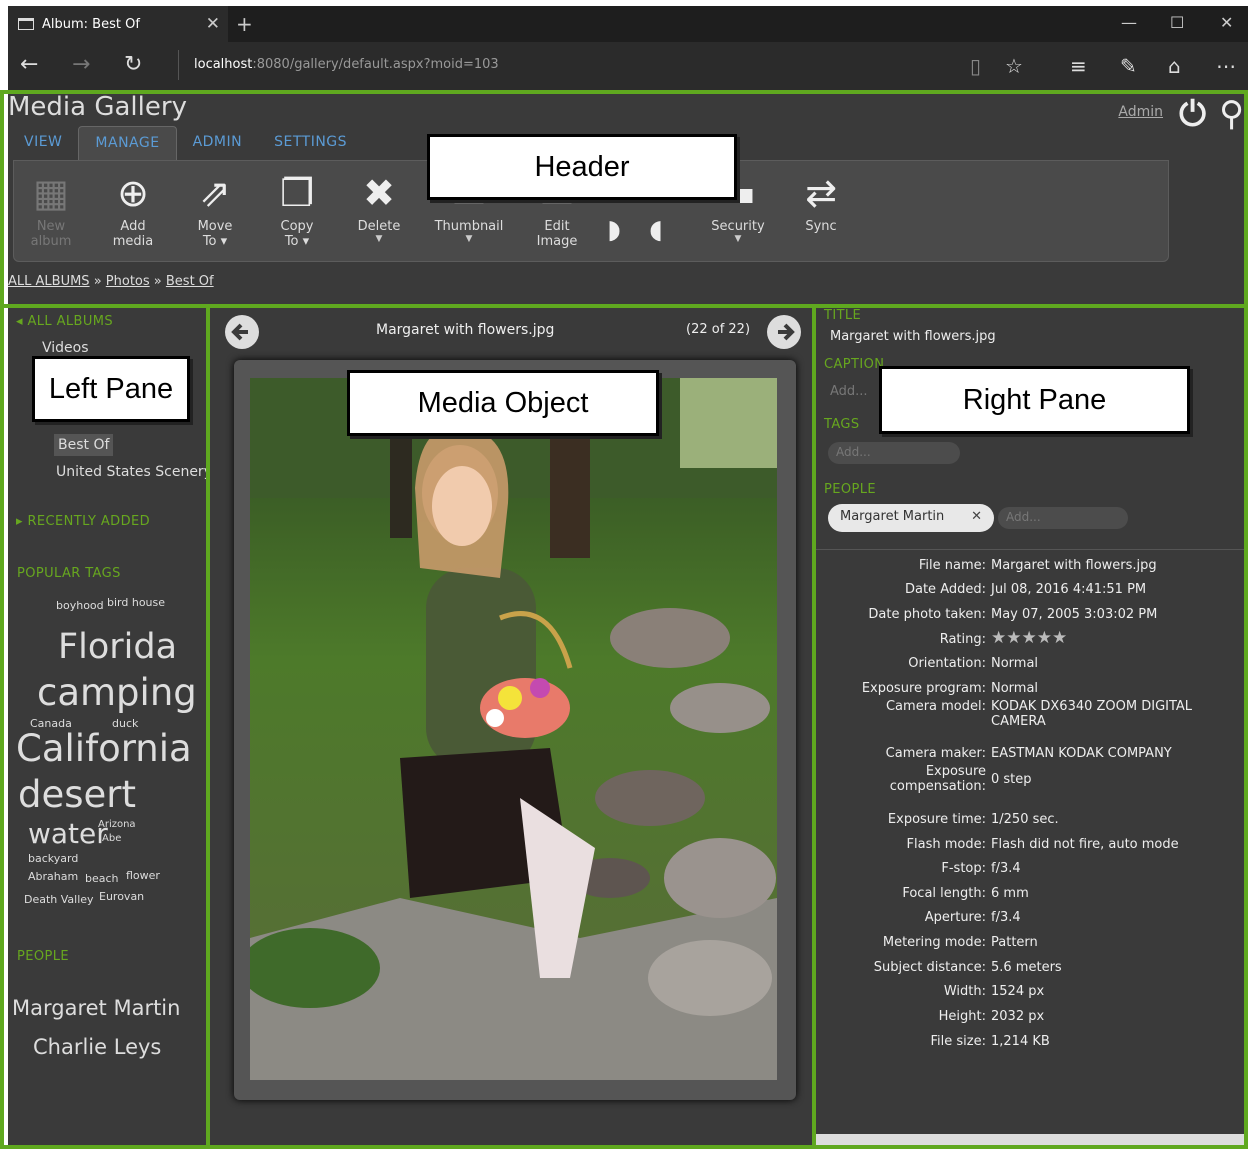 The height and width of the screenshot is (1149, 1251). I want to click on metadata-value: Normal, so click(1015, 663).